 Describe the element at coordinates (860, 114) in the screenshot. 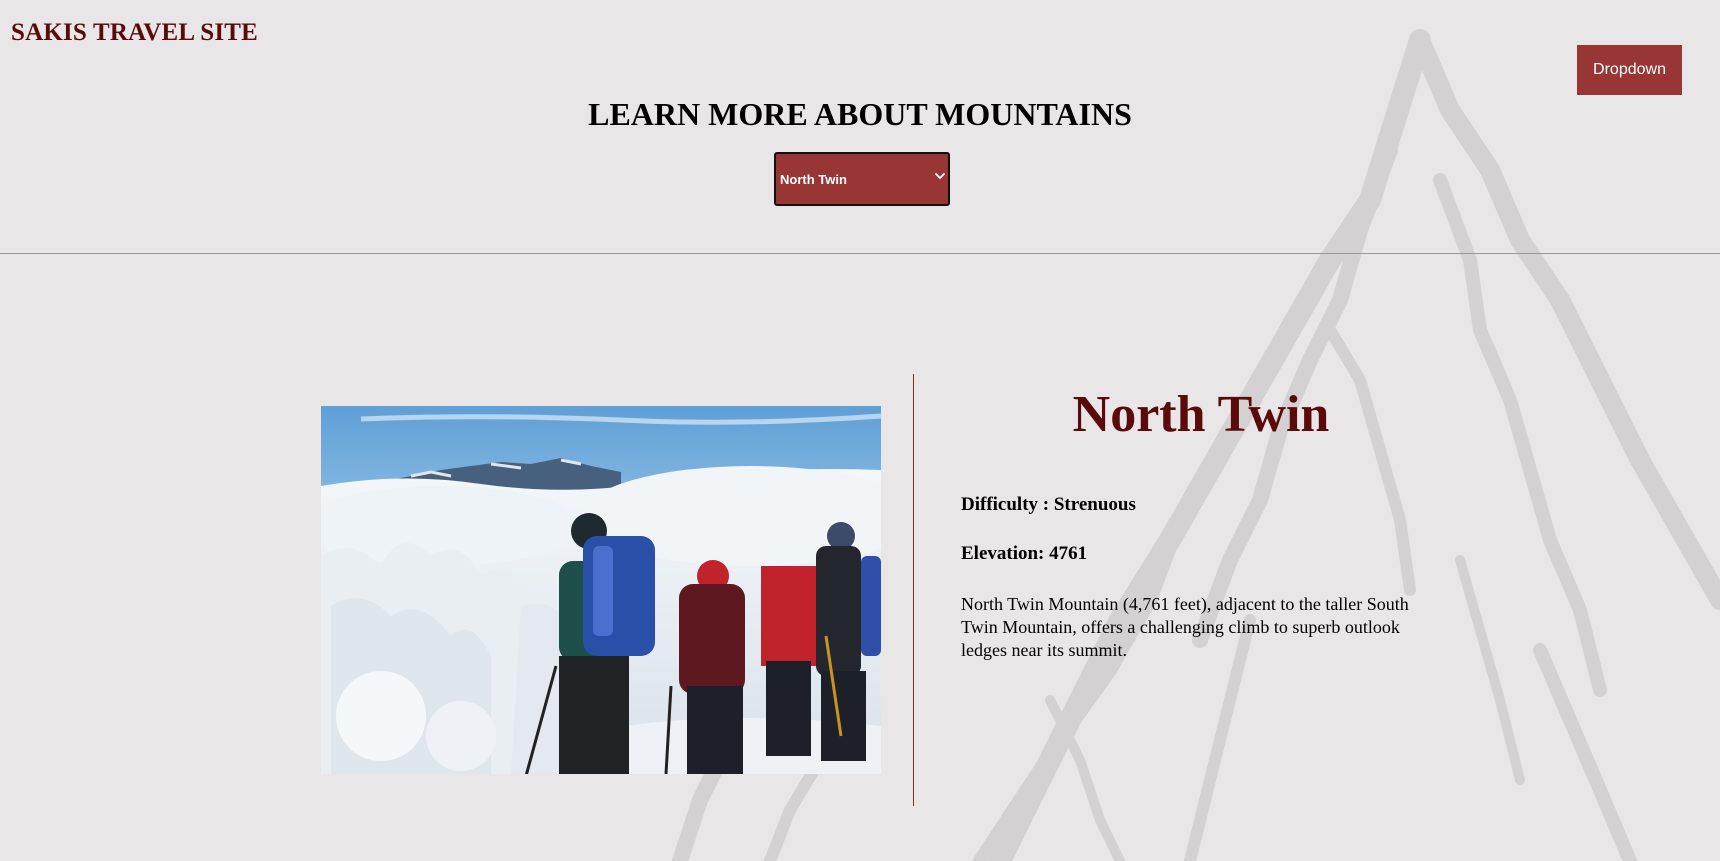

I see `page-heading: LEARN MORE ABOUT MOUNTAINS` at that location.